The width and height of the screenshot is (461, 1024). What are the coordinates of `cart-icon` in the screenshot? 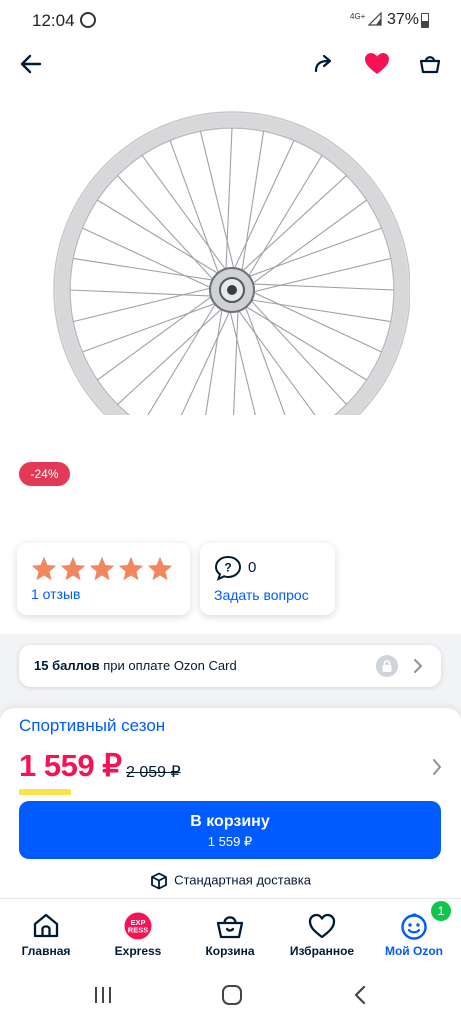 It's located at (230, 927).